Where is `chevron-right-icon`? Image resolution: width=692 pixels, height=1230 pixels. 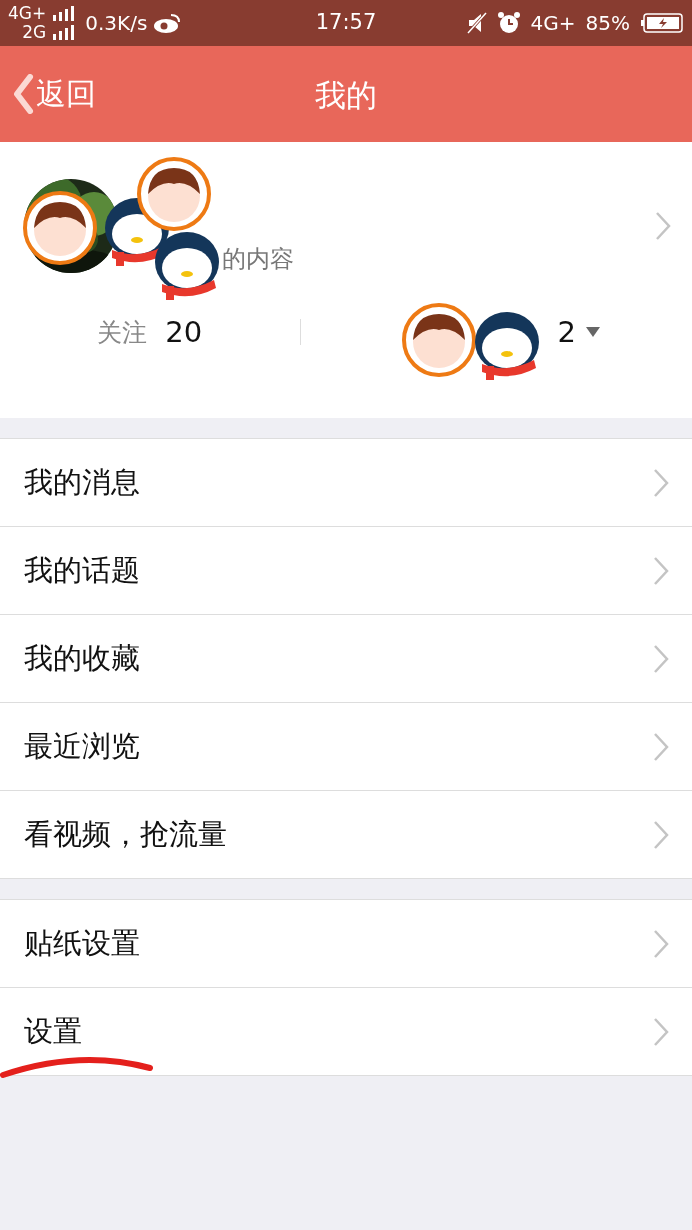 chevron-right-icon is located at coordinates (663, 226).